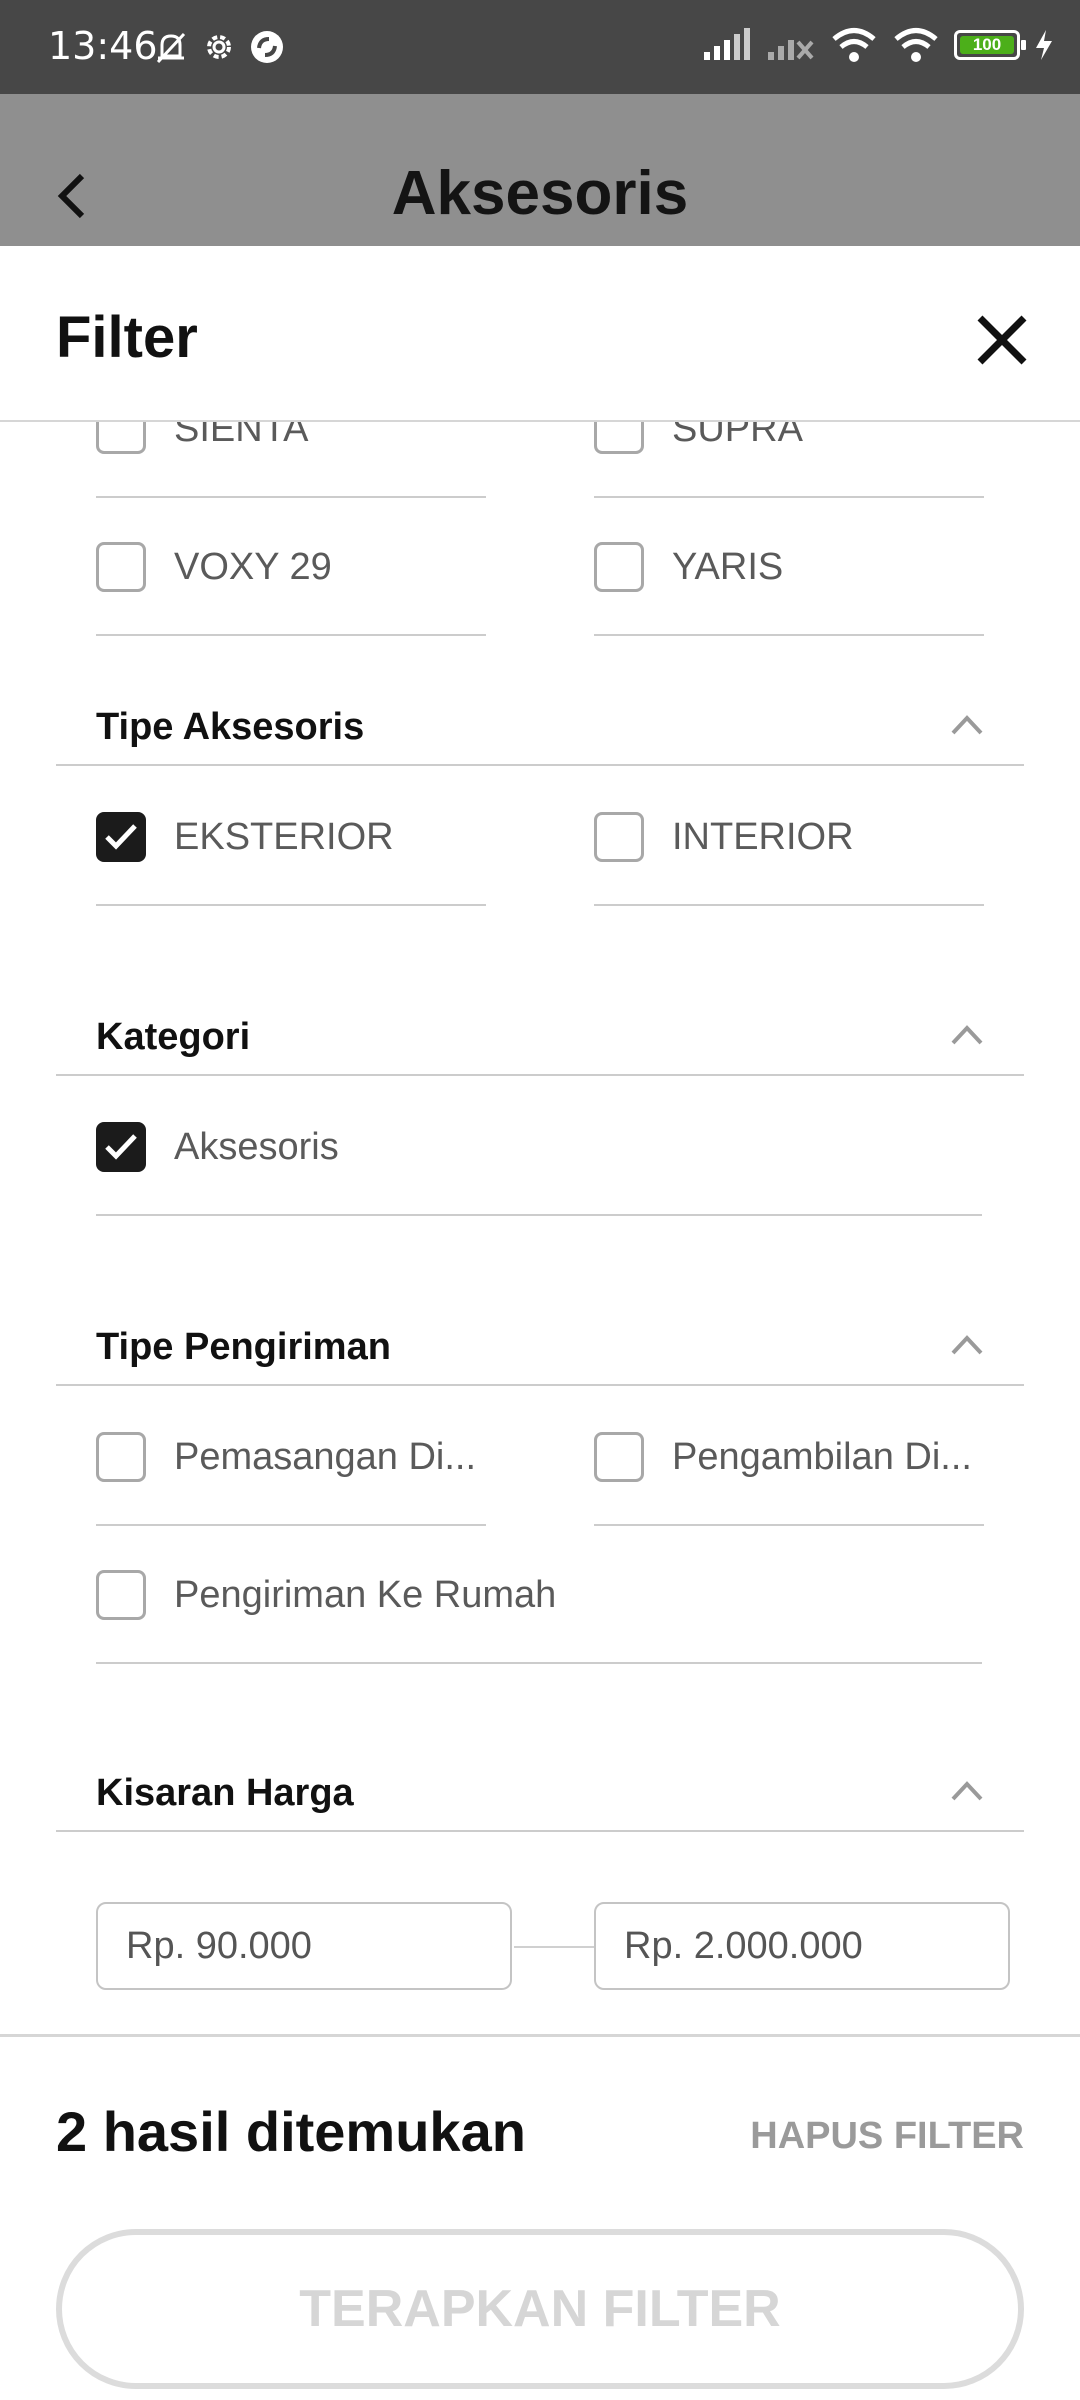 This screenshot has width=1080, height=2400. Describe the element at coordinates (727, 44) in the screenshot. I see `signal-icon` at that location.